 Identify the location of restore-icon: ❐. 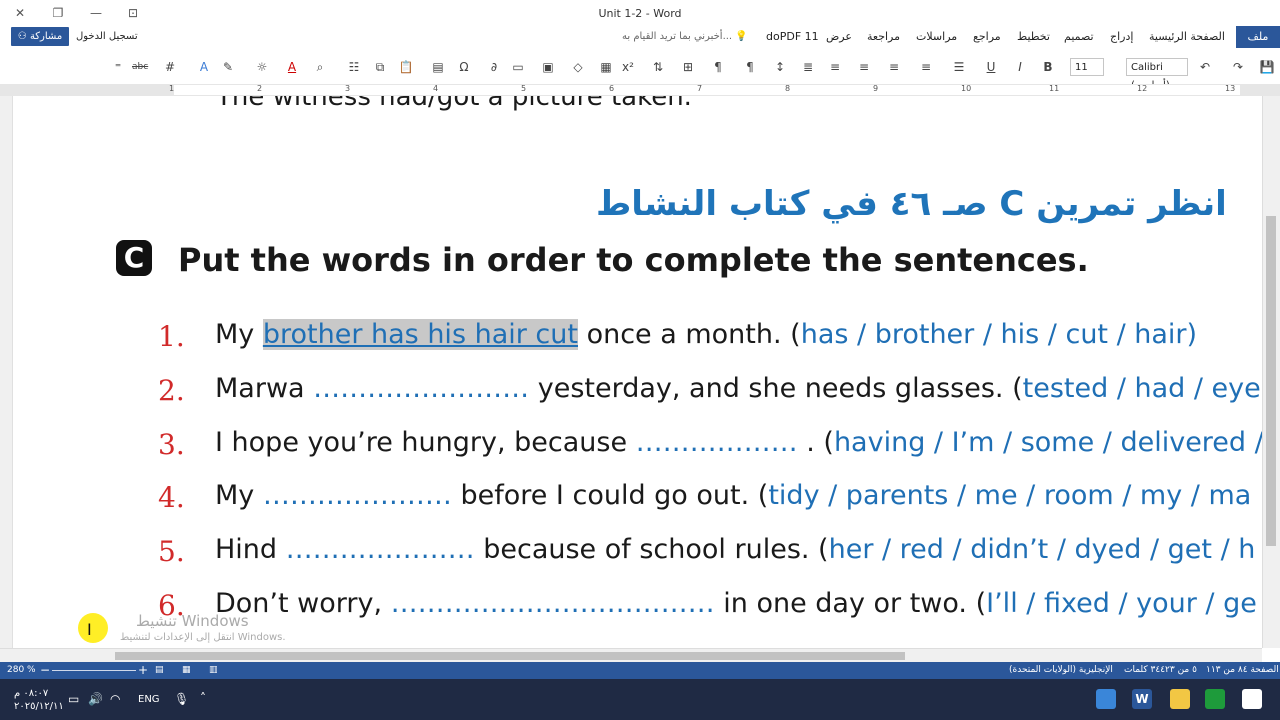
(58, 13).